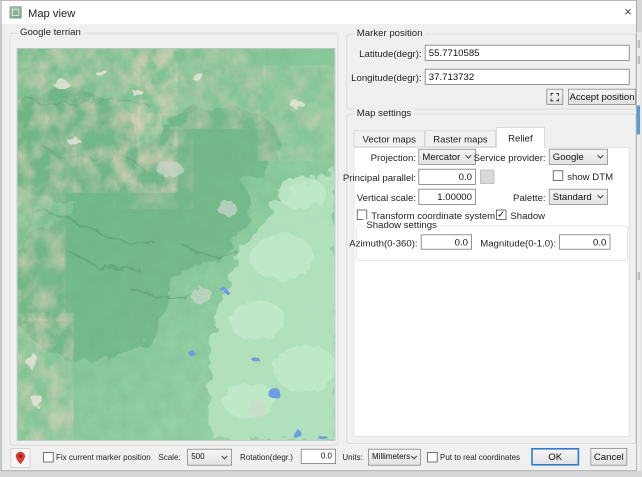 This screenshot has height=477, width=642. I want to click on principal-parallel-input, so click(447, 176).